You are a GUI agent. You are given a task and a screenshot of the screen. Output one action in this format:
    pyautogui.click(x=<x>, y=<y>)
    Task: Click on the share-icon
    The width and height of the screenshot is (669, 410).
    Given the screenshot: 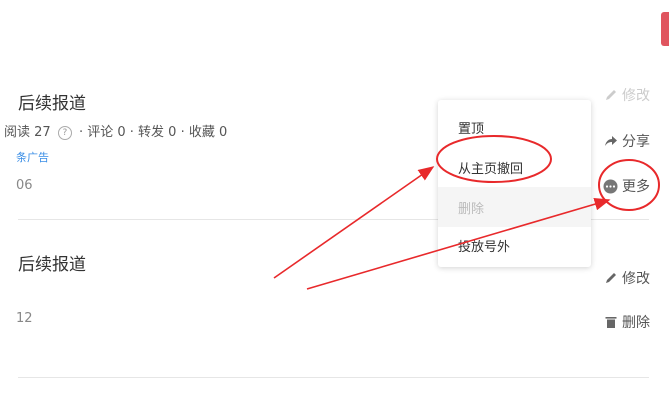 What is the action you would take?
    pyautogui.click(x=611, y=141)
    